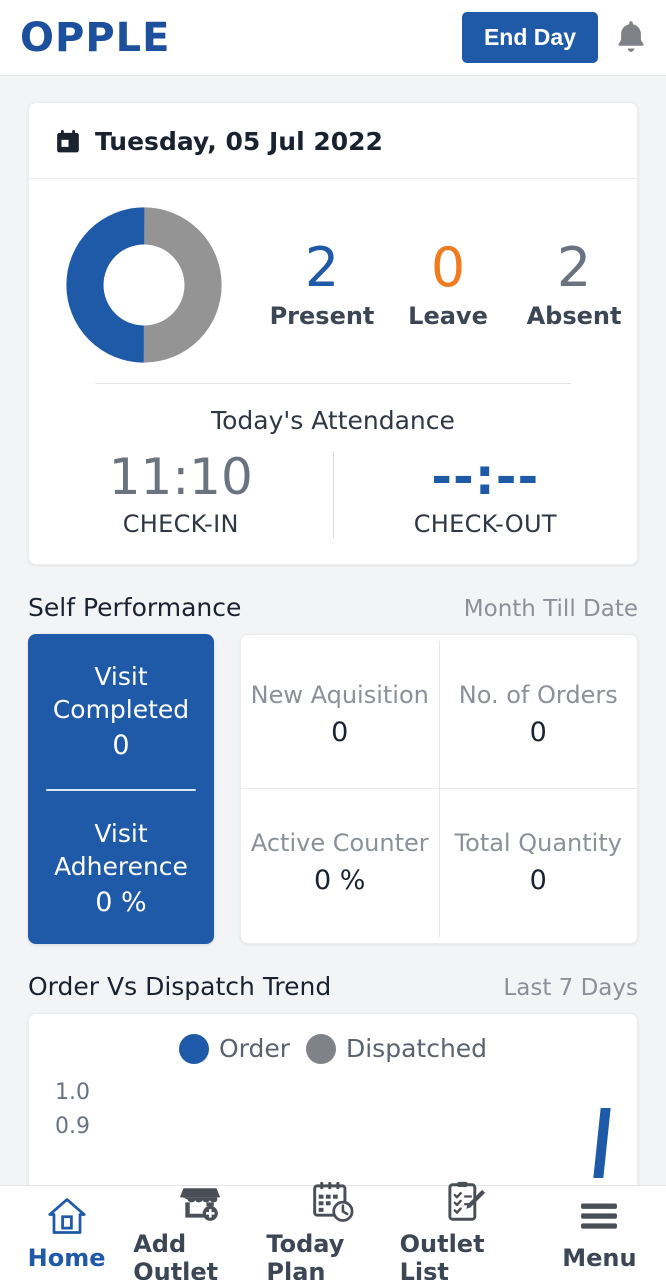  Describe the element at coordinates (539, 863) in the screenshot. I see `metric-total-quantity: Total Quantity 0` at that location.